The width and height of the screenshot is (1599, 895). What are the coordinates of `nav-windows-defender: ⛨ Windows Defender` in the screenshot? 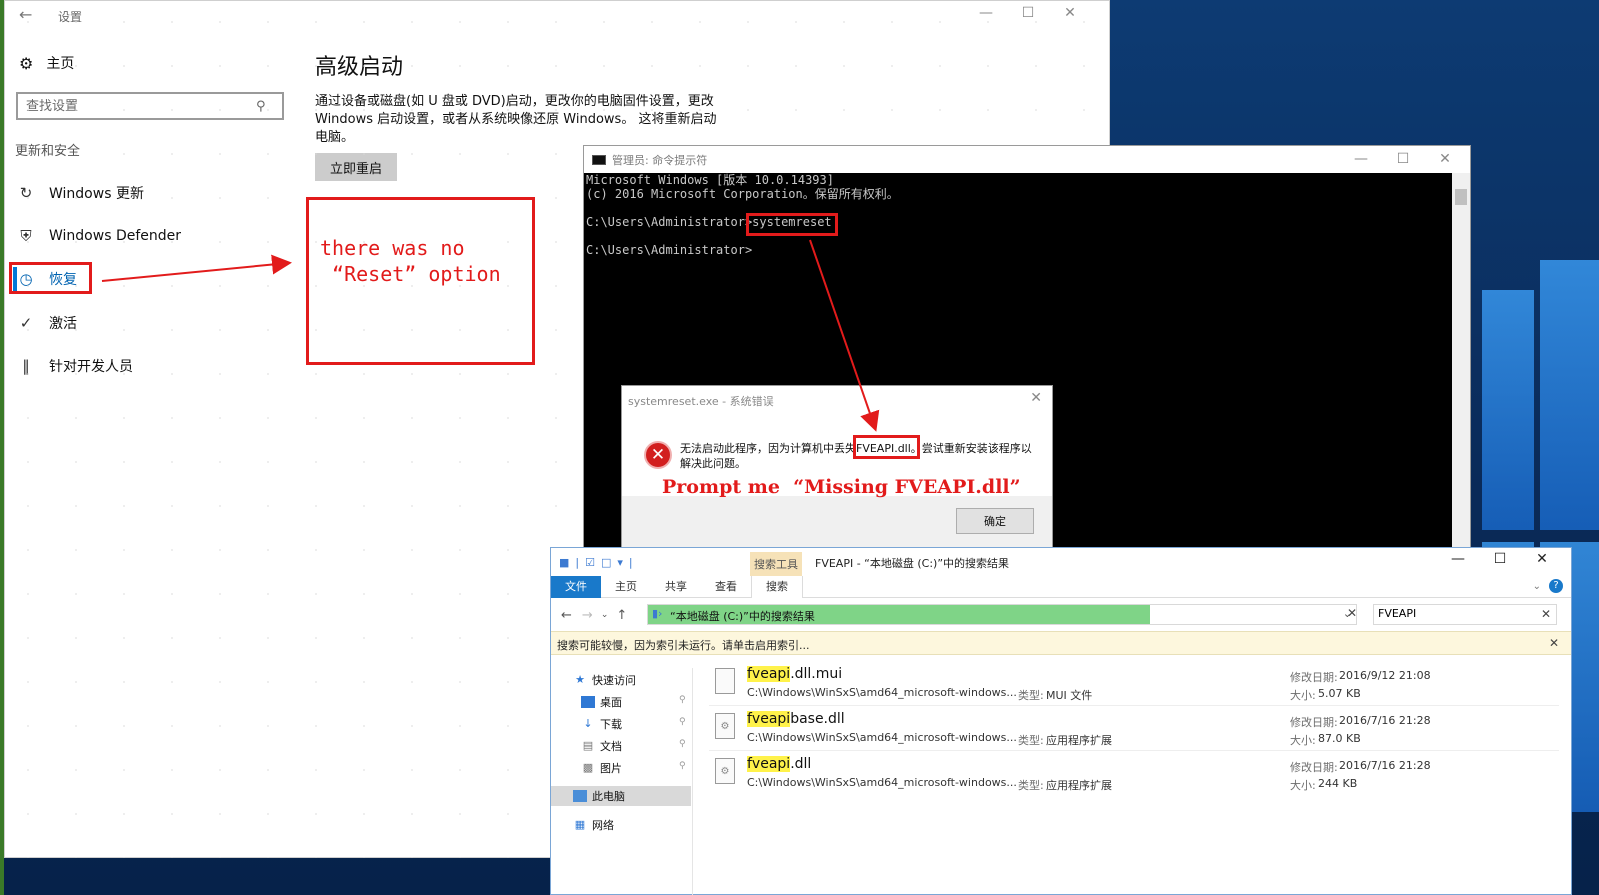 It's located at (99, 236).